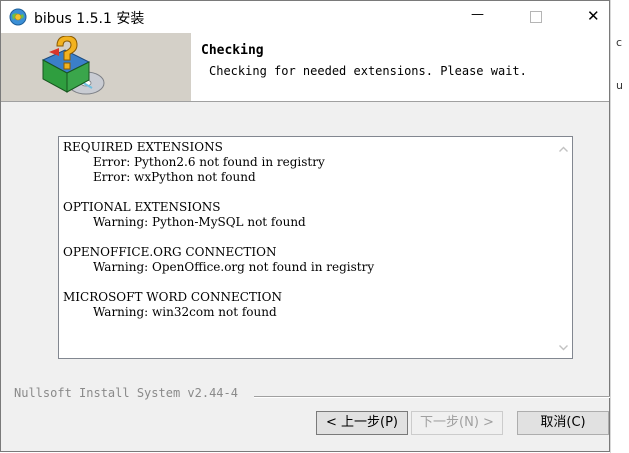 The height and width of the screenshot is (453, 629). What do you see at coordinates (586, 17) in the screenshot?
I see `close-button: ✕` at bounding box center [586, 17].